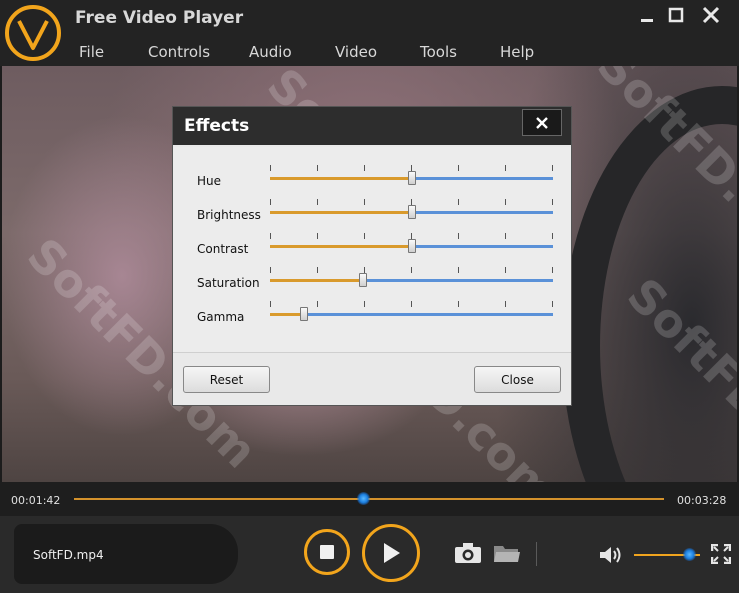 The image size is (739, 593). I want to click on menu-help: Help, so click(517, 52).